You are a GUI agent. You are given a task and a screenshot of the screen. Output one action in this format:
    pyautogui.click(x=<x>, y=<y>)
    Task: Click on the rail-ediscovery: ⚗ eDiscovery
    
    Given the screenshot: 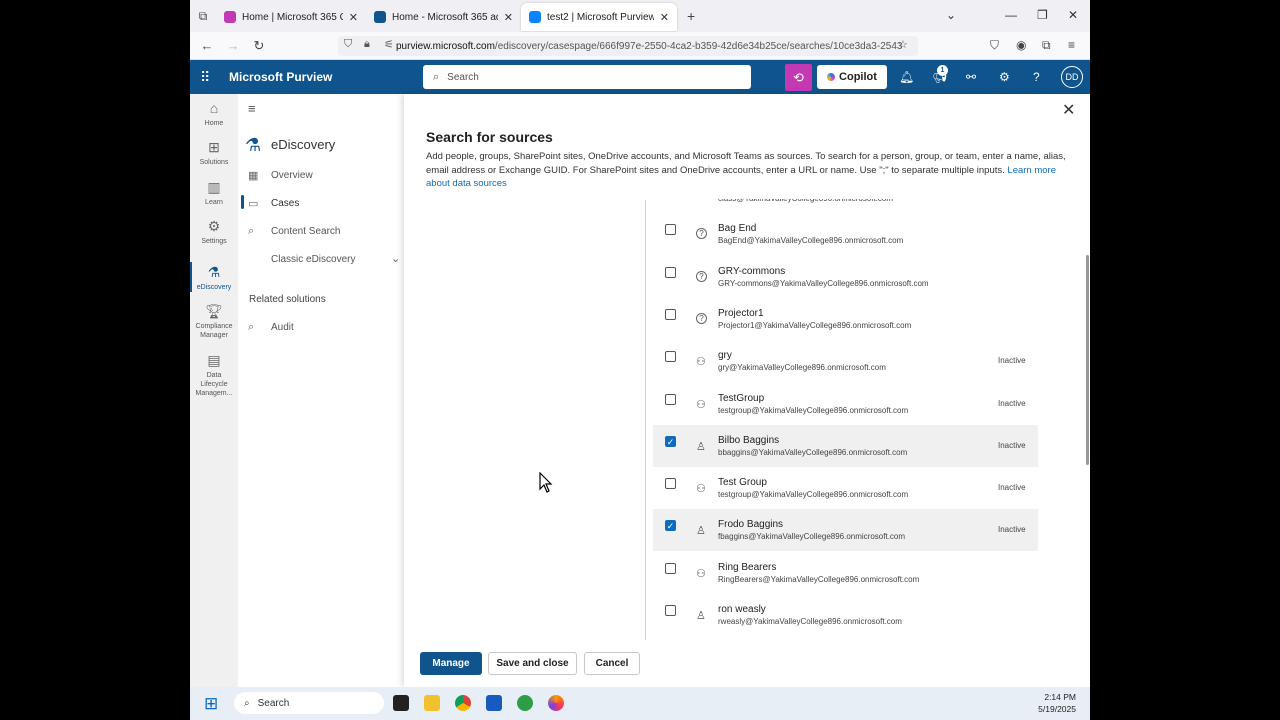 What is the action you would take?
    pyautogui.click(x=214, y=278)
    